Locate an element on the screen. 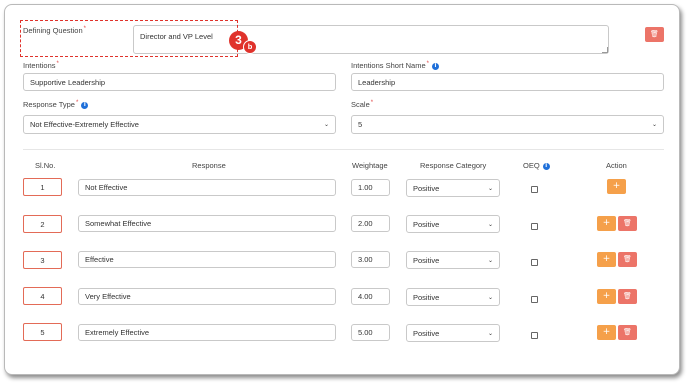  row-1-add-button: + is located at coordinates (616, 186).